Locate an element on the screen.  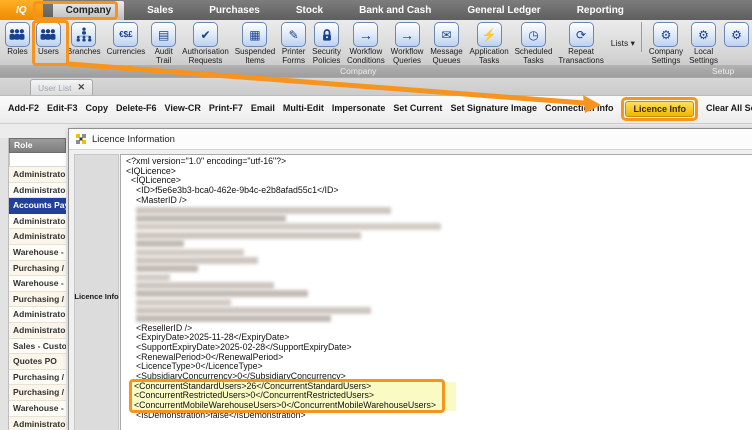
row-indicator-gutter is located at coordinates (4, 284).